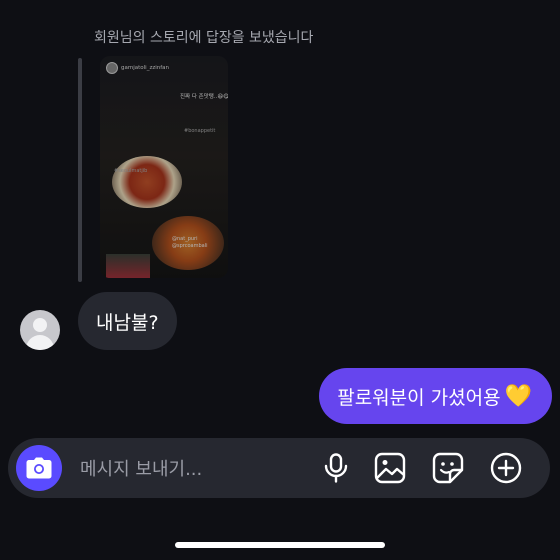 The width and height of the screenshot is (560, 560). I want to click on add-icon, so click(506, 468).